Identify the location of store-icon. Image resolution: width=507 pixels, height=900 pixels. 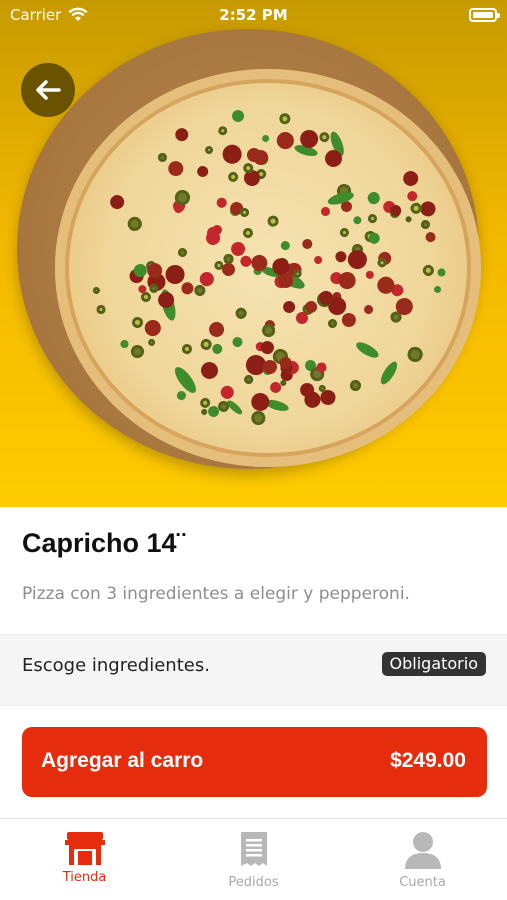
(84, 848).